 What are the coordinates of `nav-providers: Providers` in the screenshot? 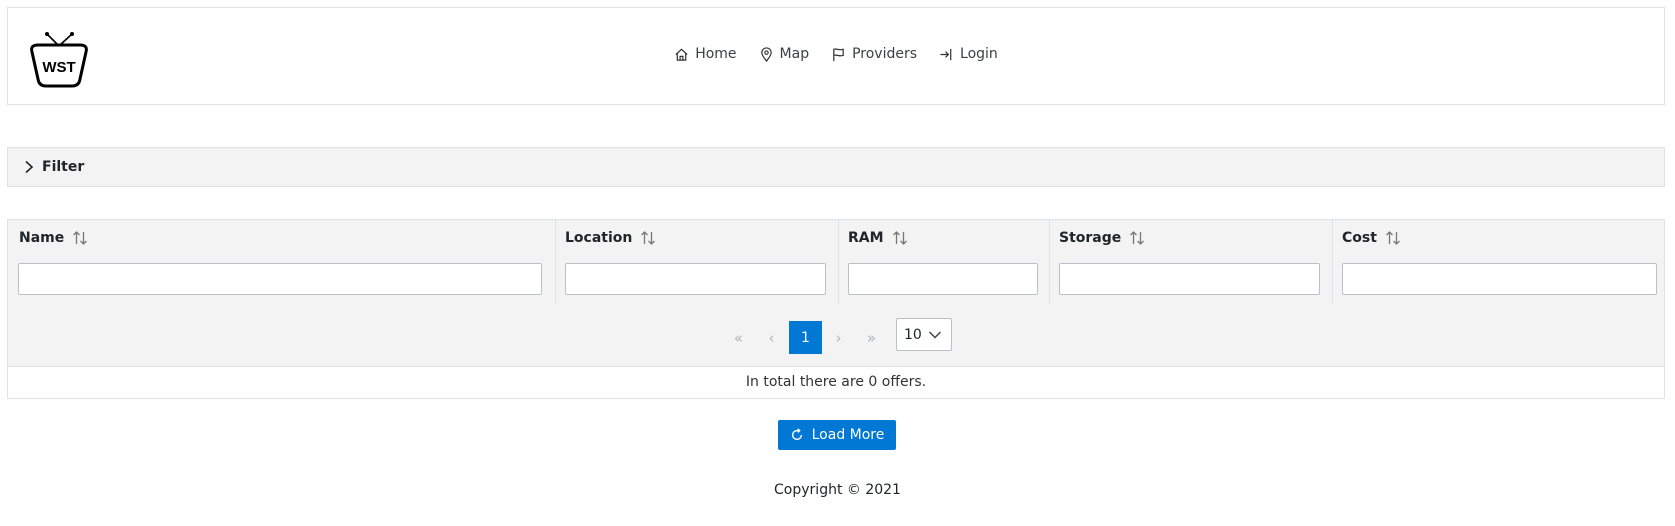 It's located at (874, 54).